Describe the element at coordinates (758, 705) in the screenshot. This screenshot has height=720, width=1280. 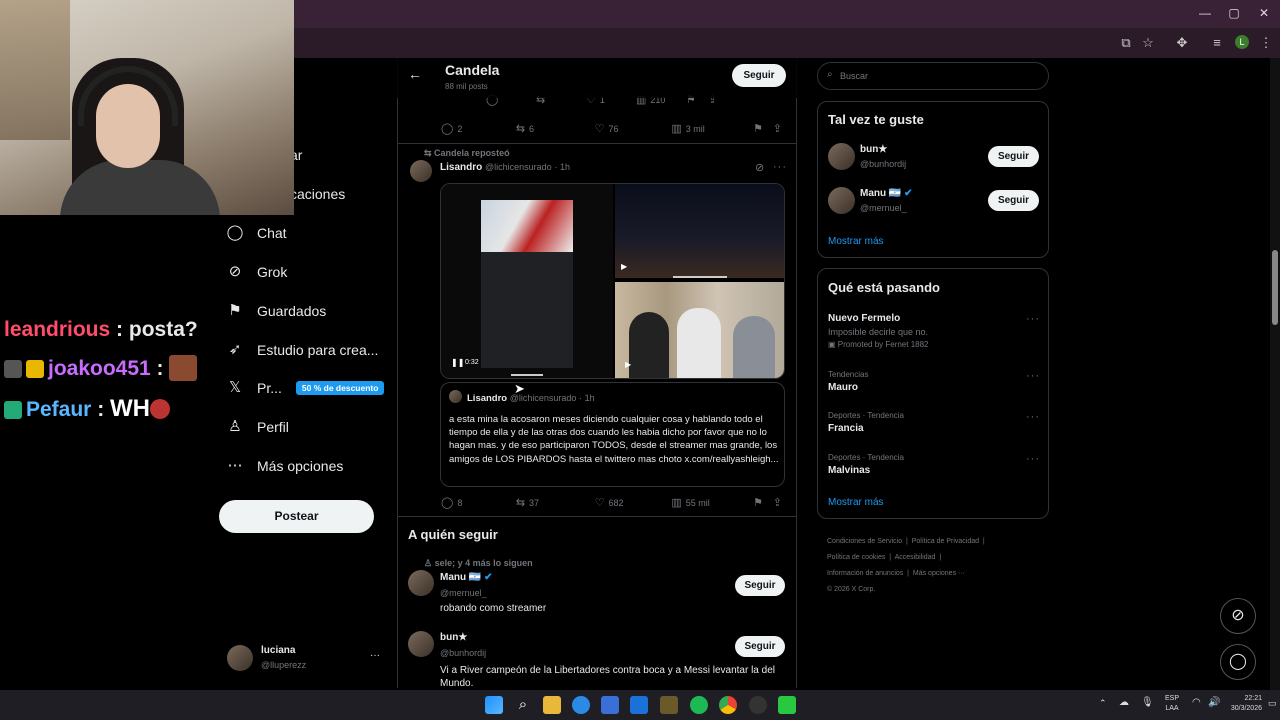
I see `obs-icon` at that location.